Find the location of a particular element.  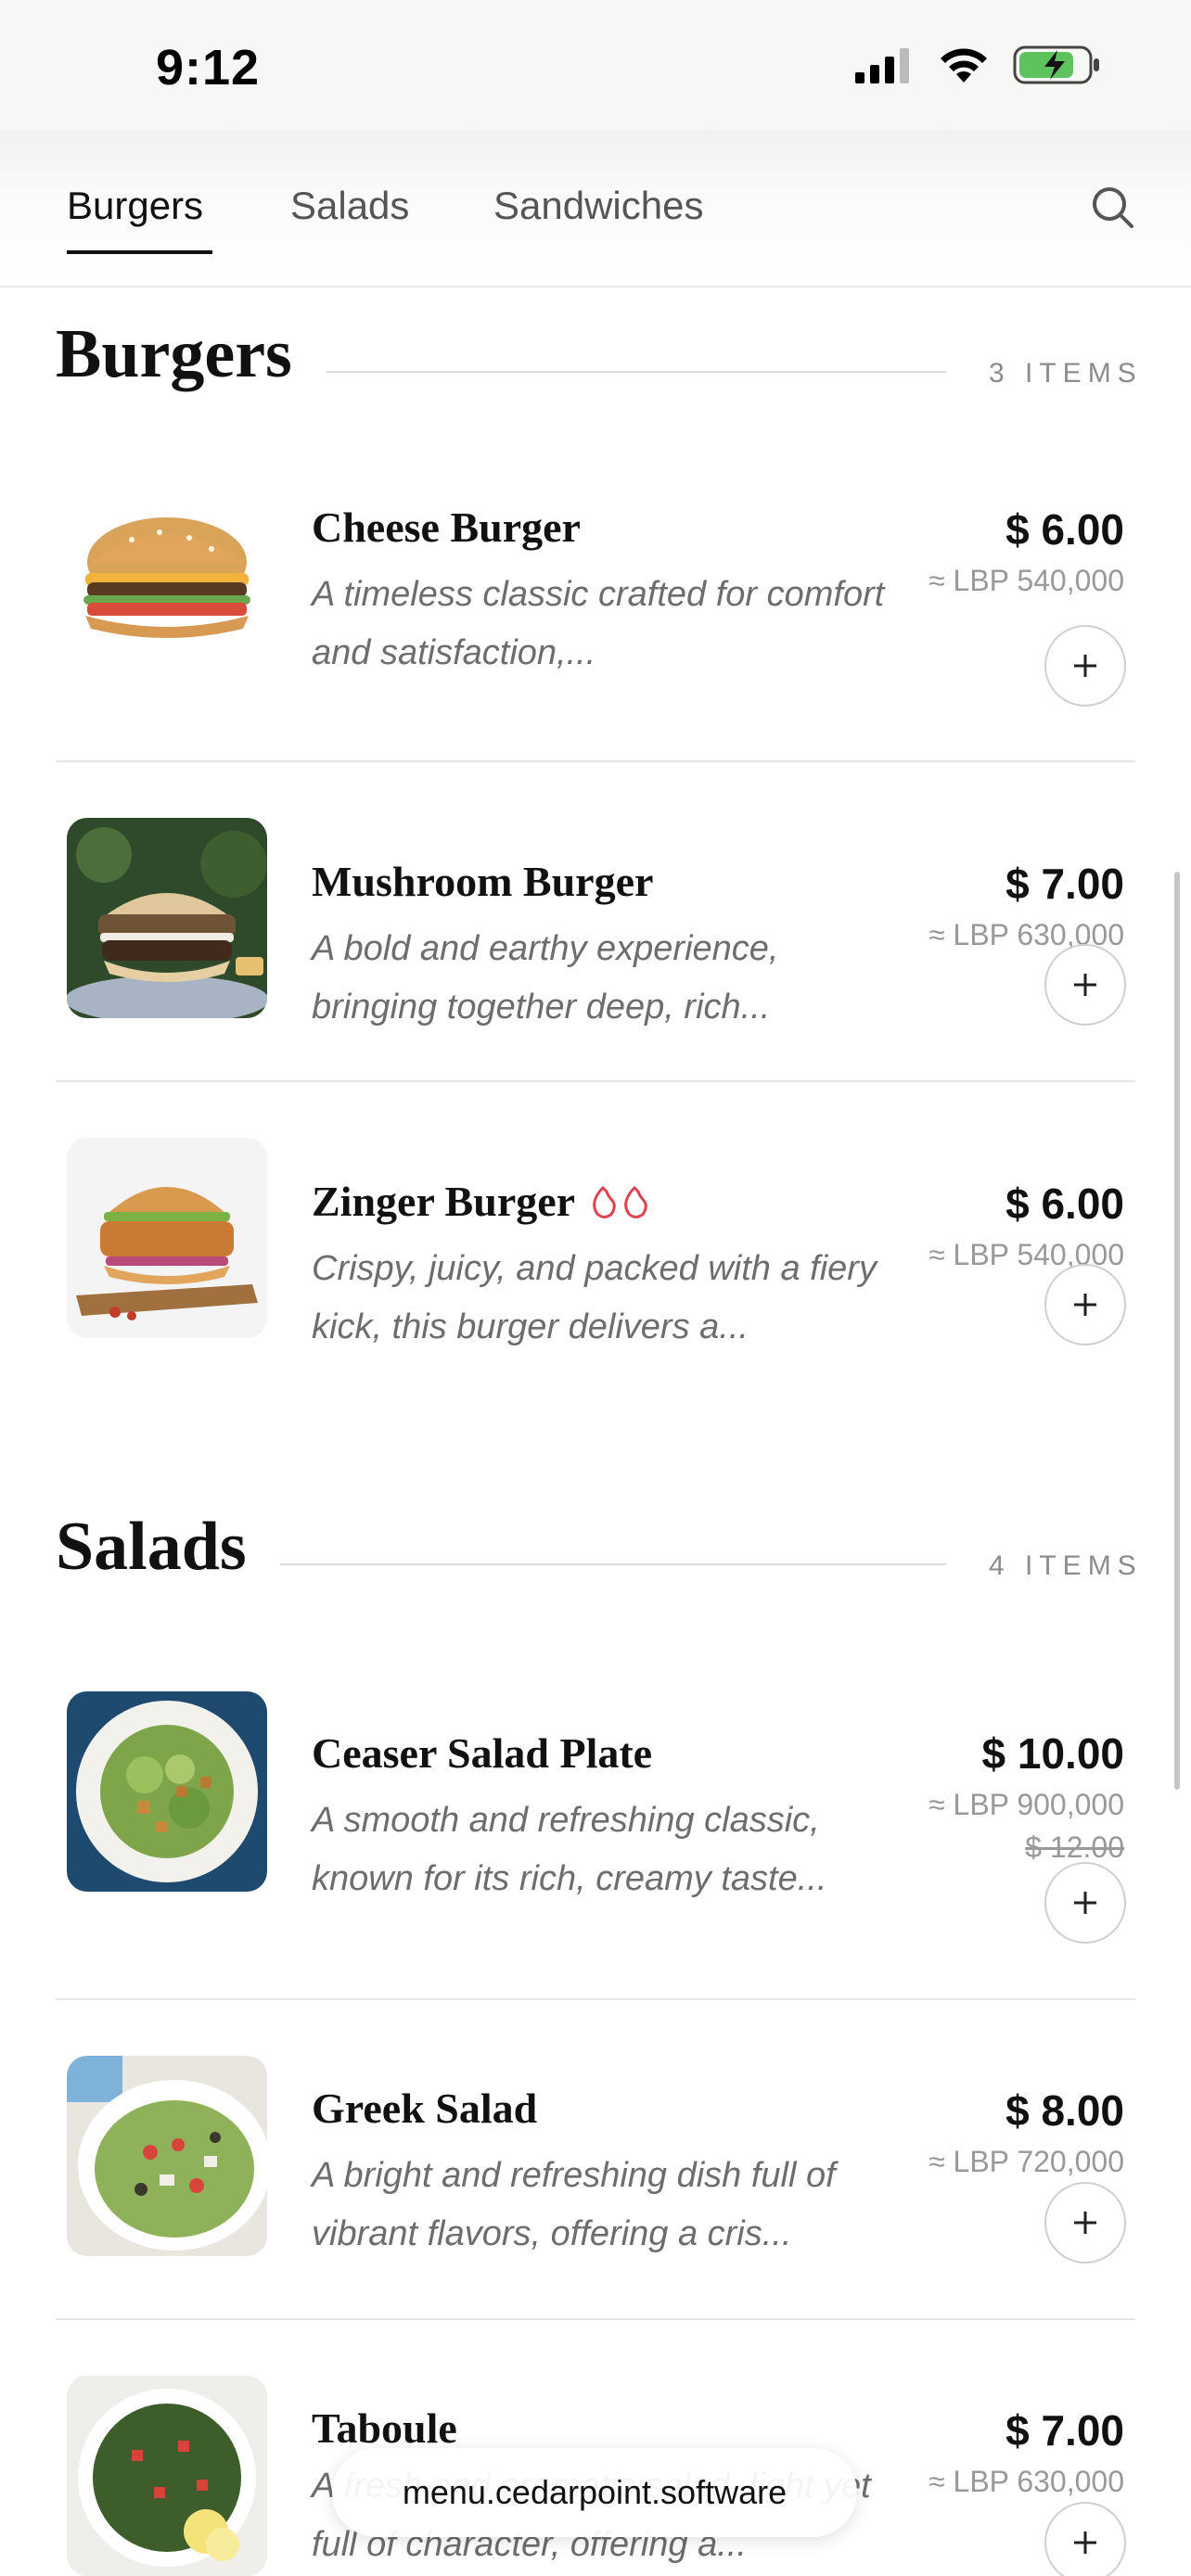

item-price-lbp: ≈ LBP 720,000 is located at coordinates (1026, 2161).